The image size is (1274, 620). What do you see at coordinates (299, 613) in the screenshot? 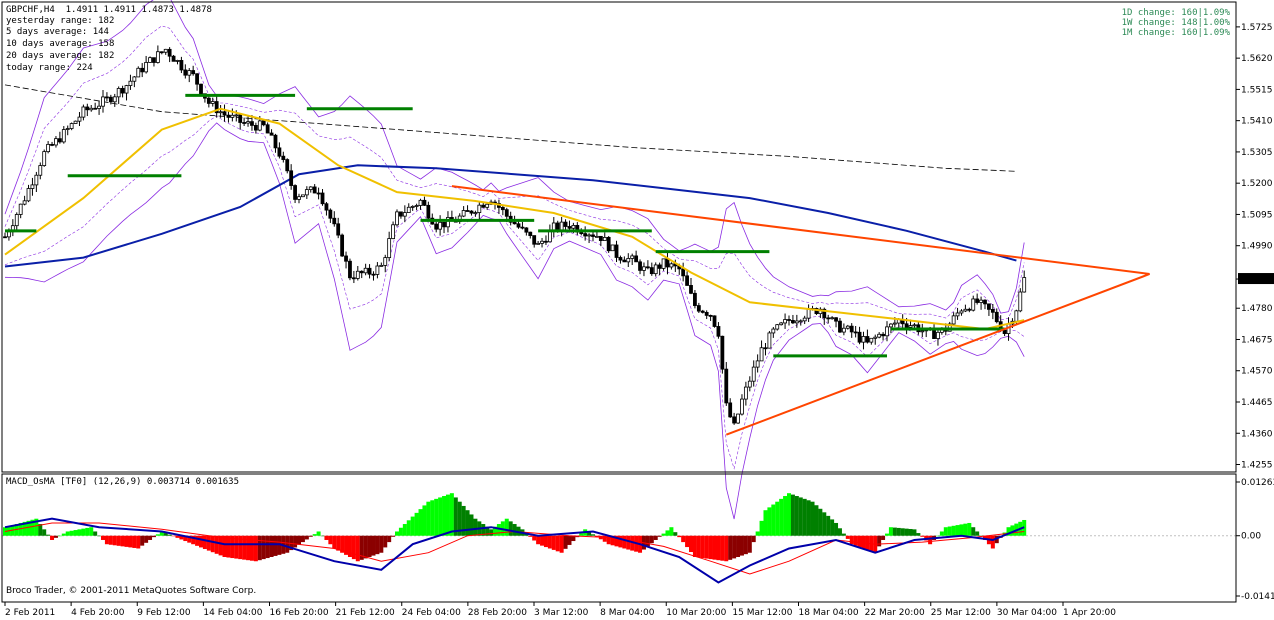
I see `x-tick-label: 16 Feb 20:00` at bounding box center [299, 613].